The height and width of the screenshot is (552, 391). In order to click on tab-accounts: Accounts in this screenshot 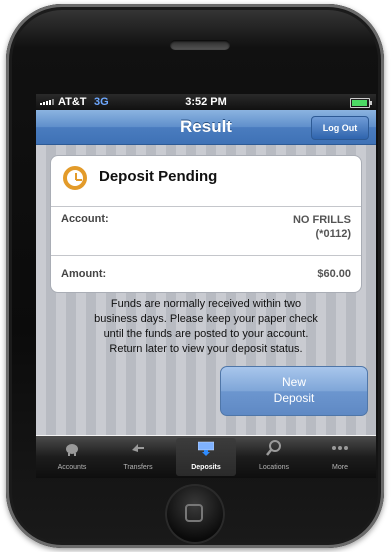, I will do `click(72, 457)`.